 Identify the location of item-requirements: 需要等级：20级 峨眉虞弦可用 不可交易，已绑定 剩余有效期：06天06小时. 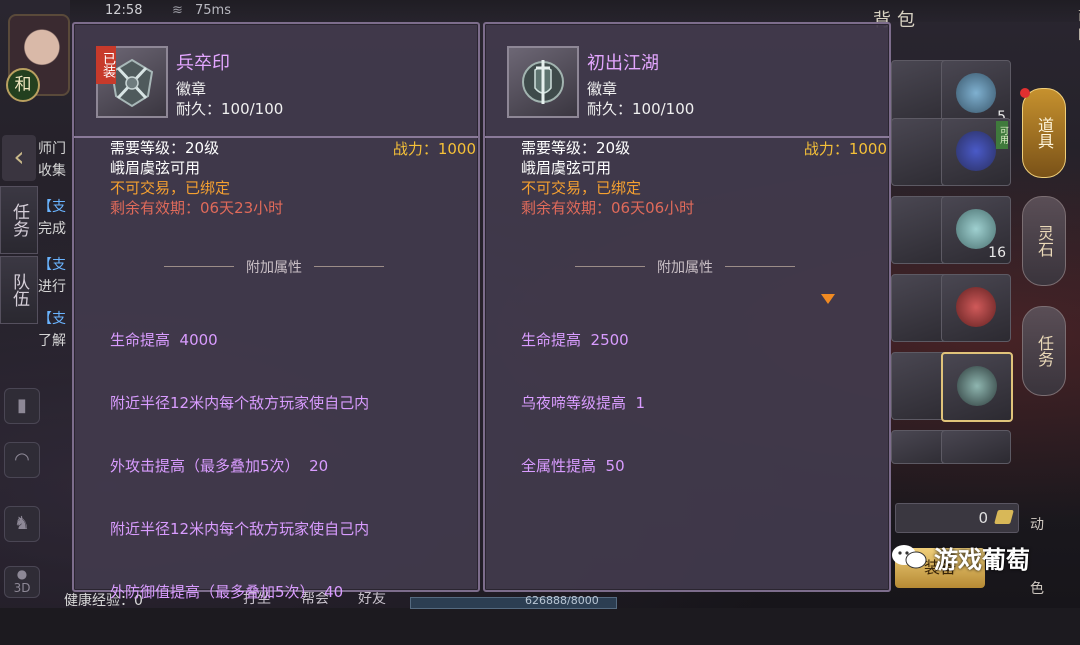
(607, 178).